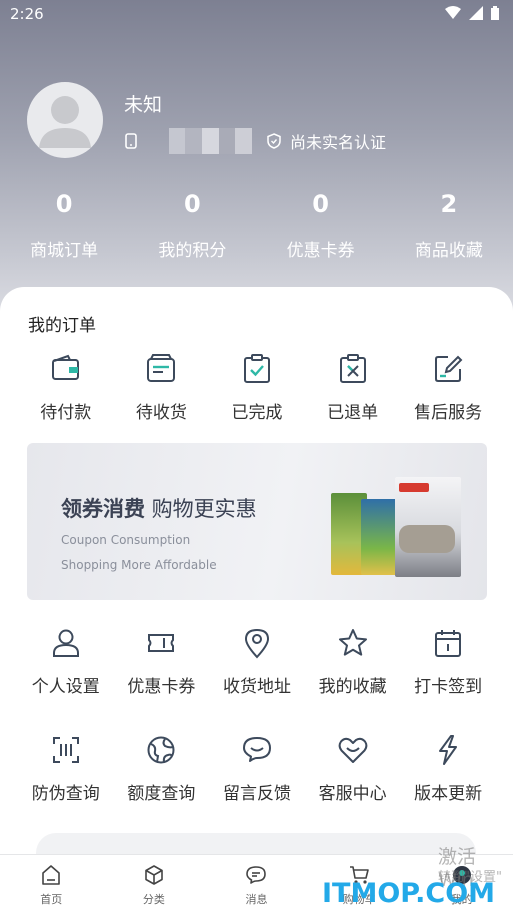 This screenshot has width=513, height=912. Describe the element at coordinates (476, 13) in the screenshot. I see `signal-icon` at that location.